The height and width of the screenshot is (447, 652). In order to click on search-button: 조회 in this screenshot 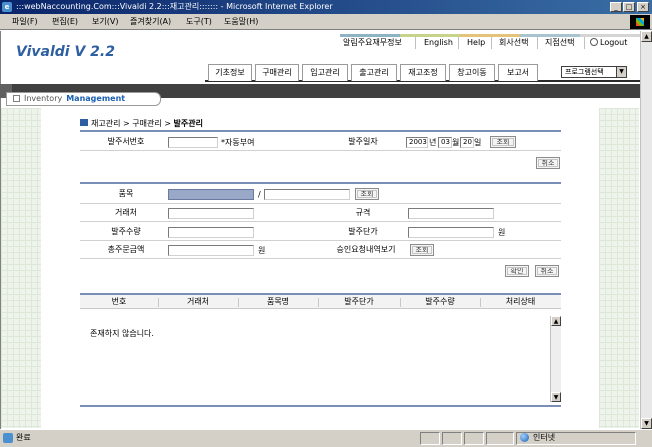, I will do `click(503, 142)`.